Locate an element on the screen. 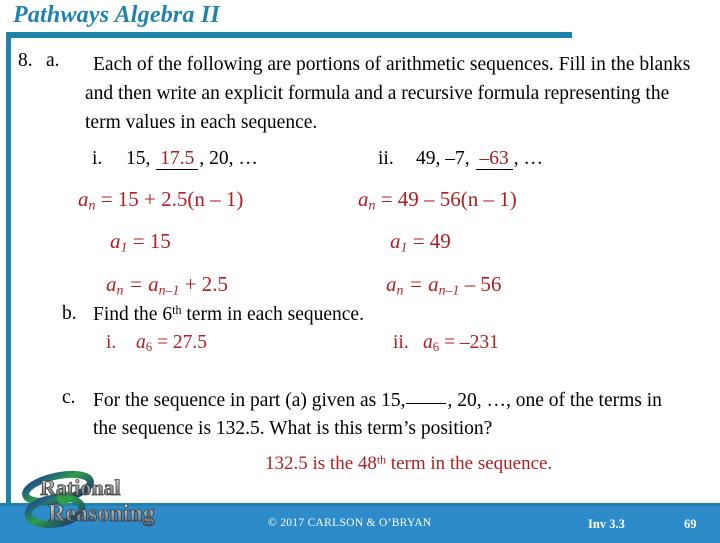 This screenshot has width=720, height=543. formula-right-recursive: an = an–1 – 56 is located at coordinates (503, 287).